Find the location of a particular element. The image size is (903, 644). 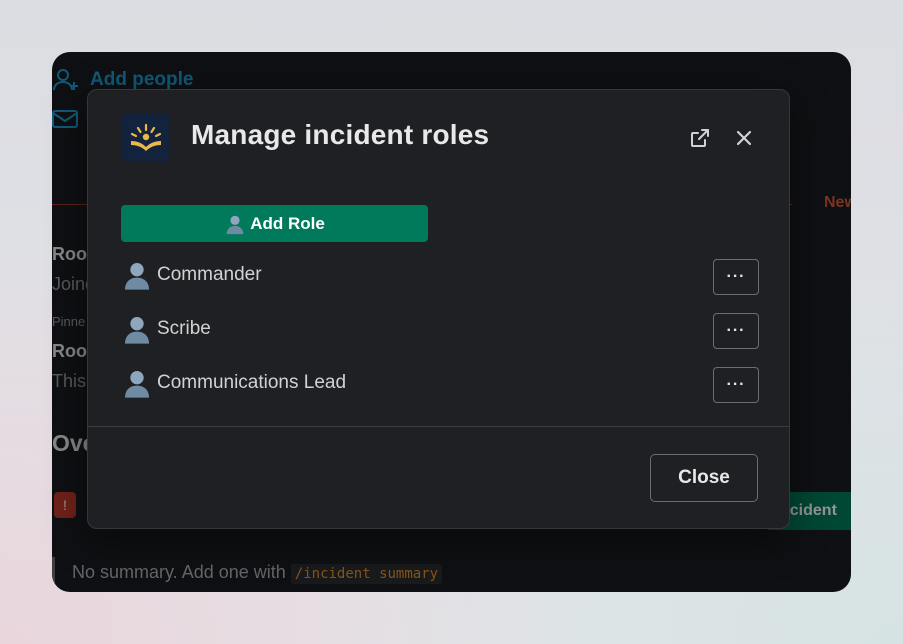

external-link-icon is located at coordinates (700, 138).